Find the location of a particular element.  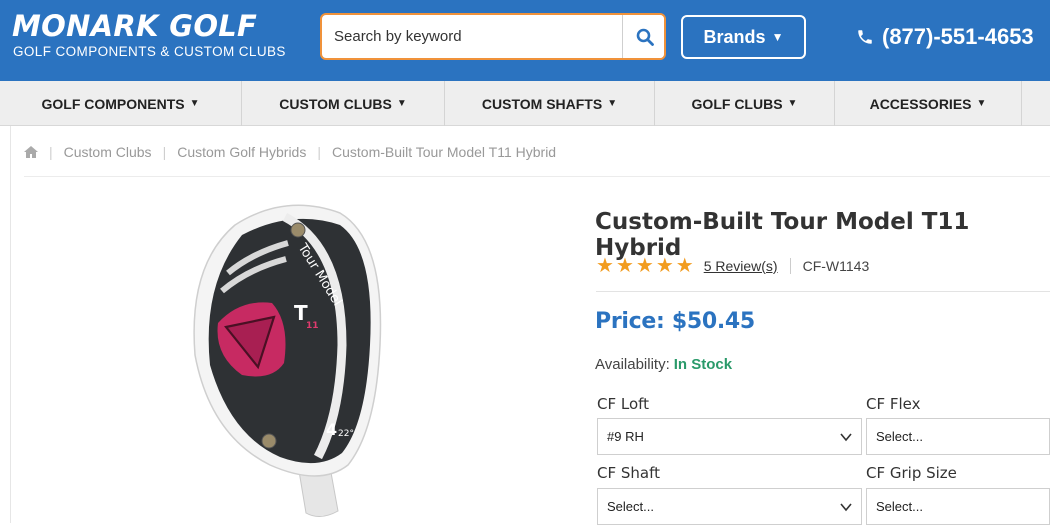

head-loft-degrees: 22° is located at coordinates (346, 434).